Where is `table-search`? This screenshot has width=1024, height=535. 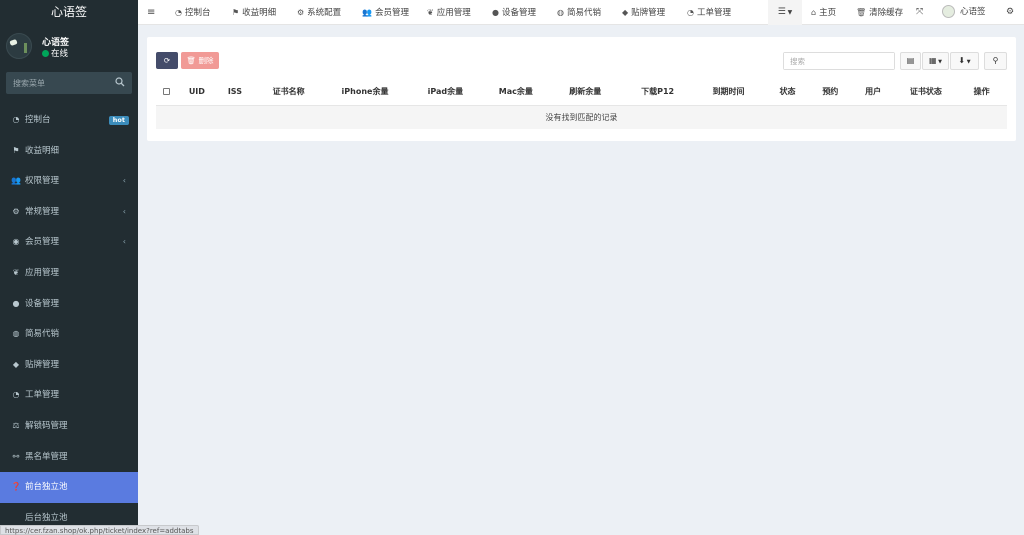 table-search is located at coordinates (839, 61).